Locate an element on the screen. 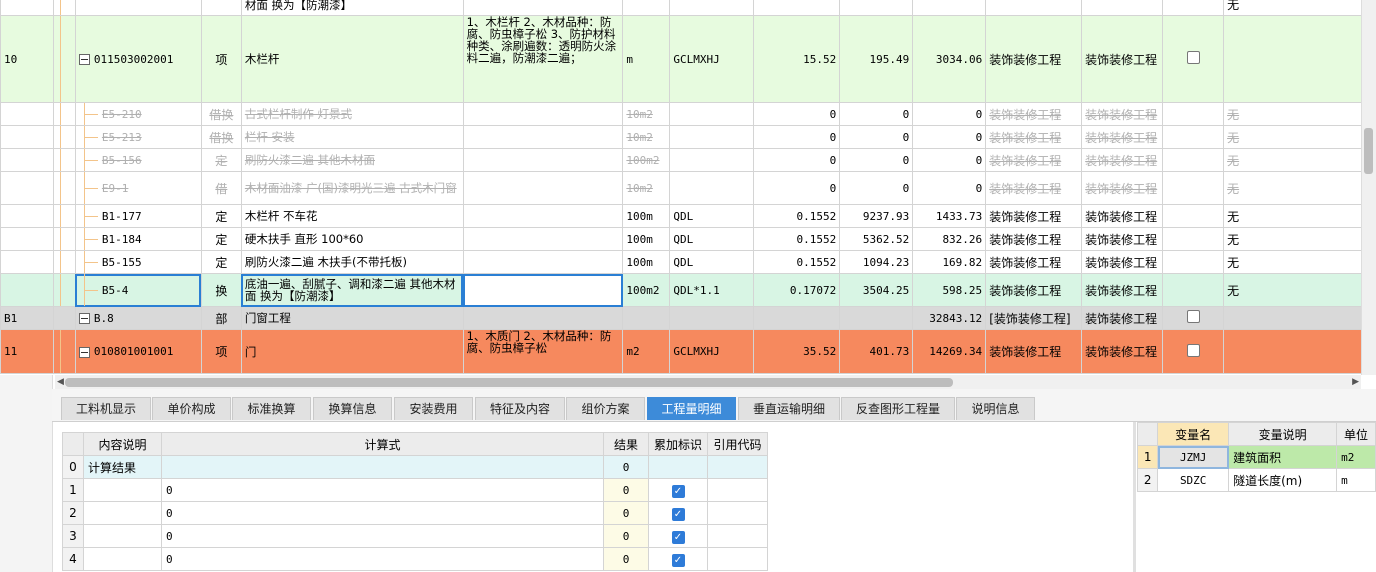 This screenshot has height=572, width=1376. calc-row: 0 计算结果 0 is located at coordinates (415, 467).